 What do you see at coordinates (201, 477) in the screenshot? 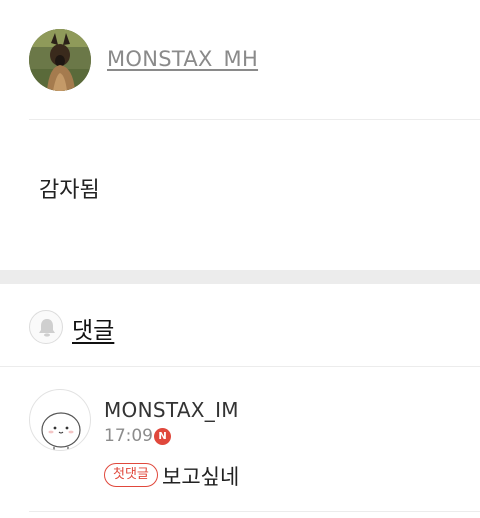
I see `comment-text: 보고싶네` at bounding box center [201, 477].